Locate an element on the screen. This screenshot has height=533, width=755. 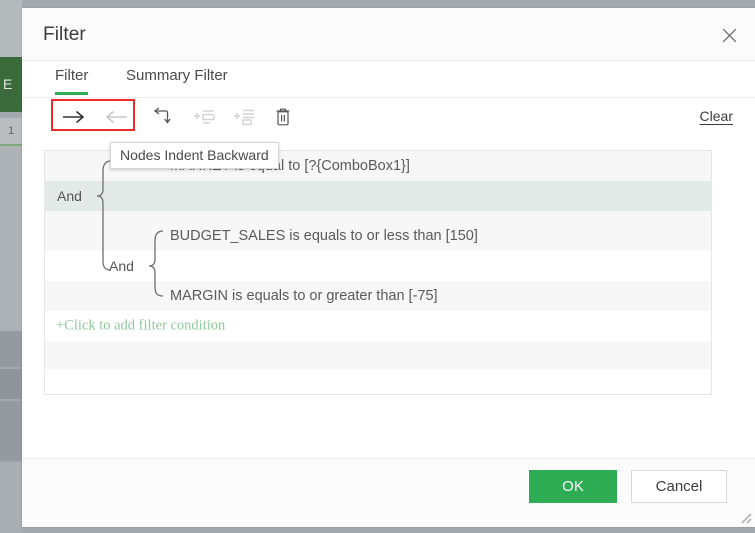
background-panel-a is located at coordinates (11, 349).